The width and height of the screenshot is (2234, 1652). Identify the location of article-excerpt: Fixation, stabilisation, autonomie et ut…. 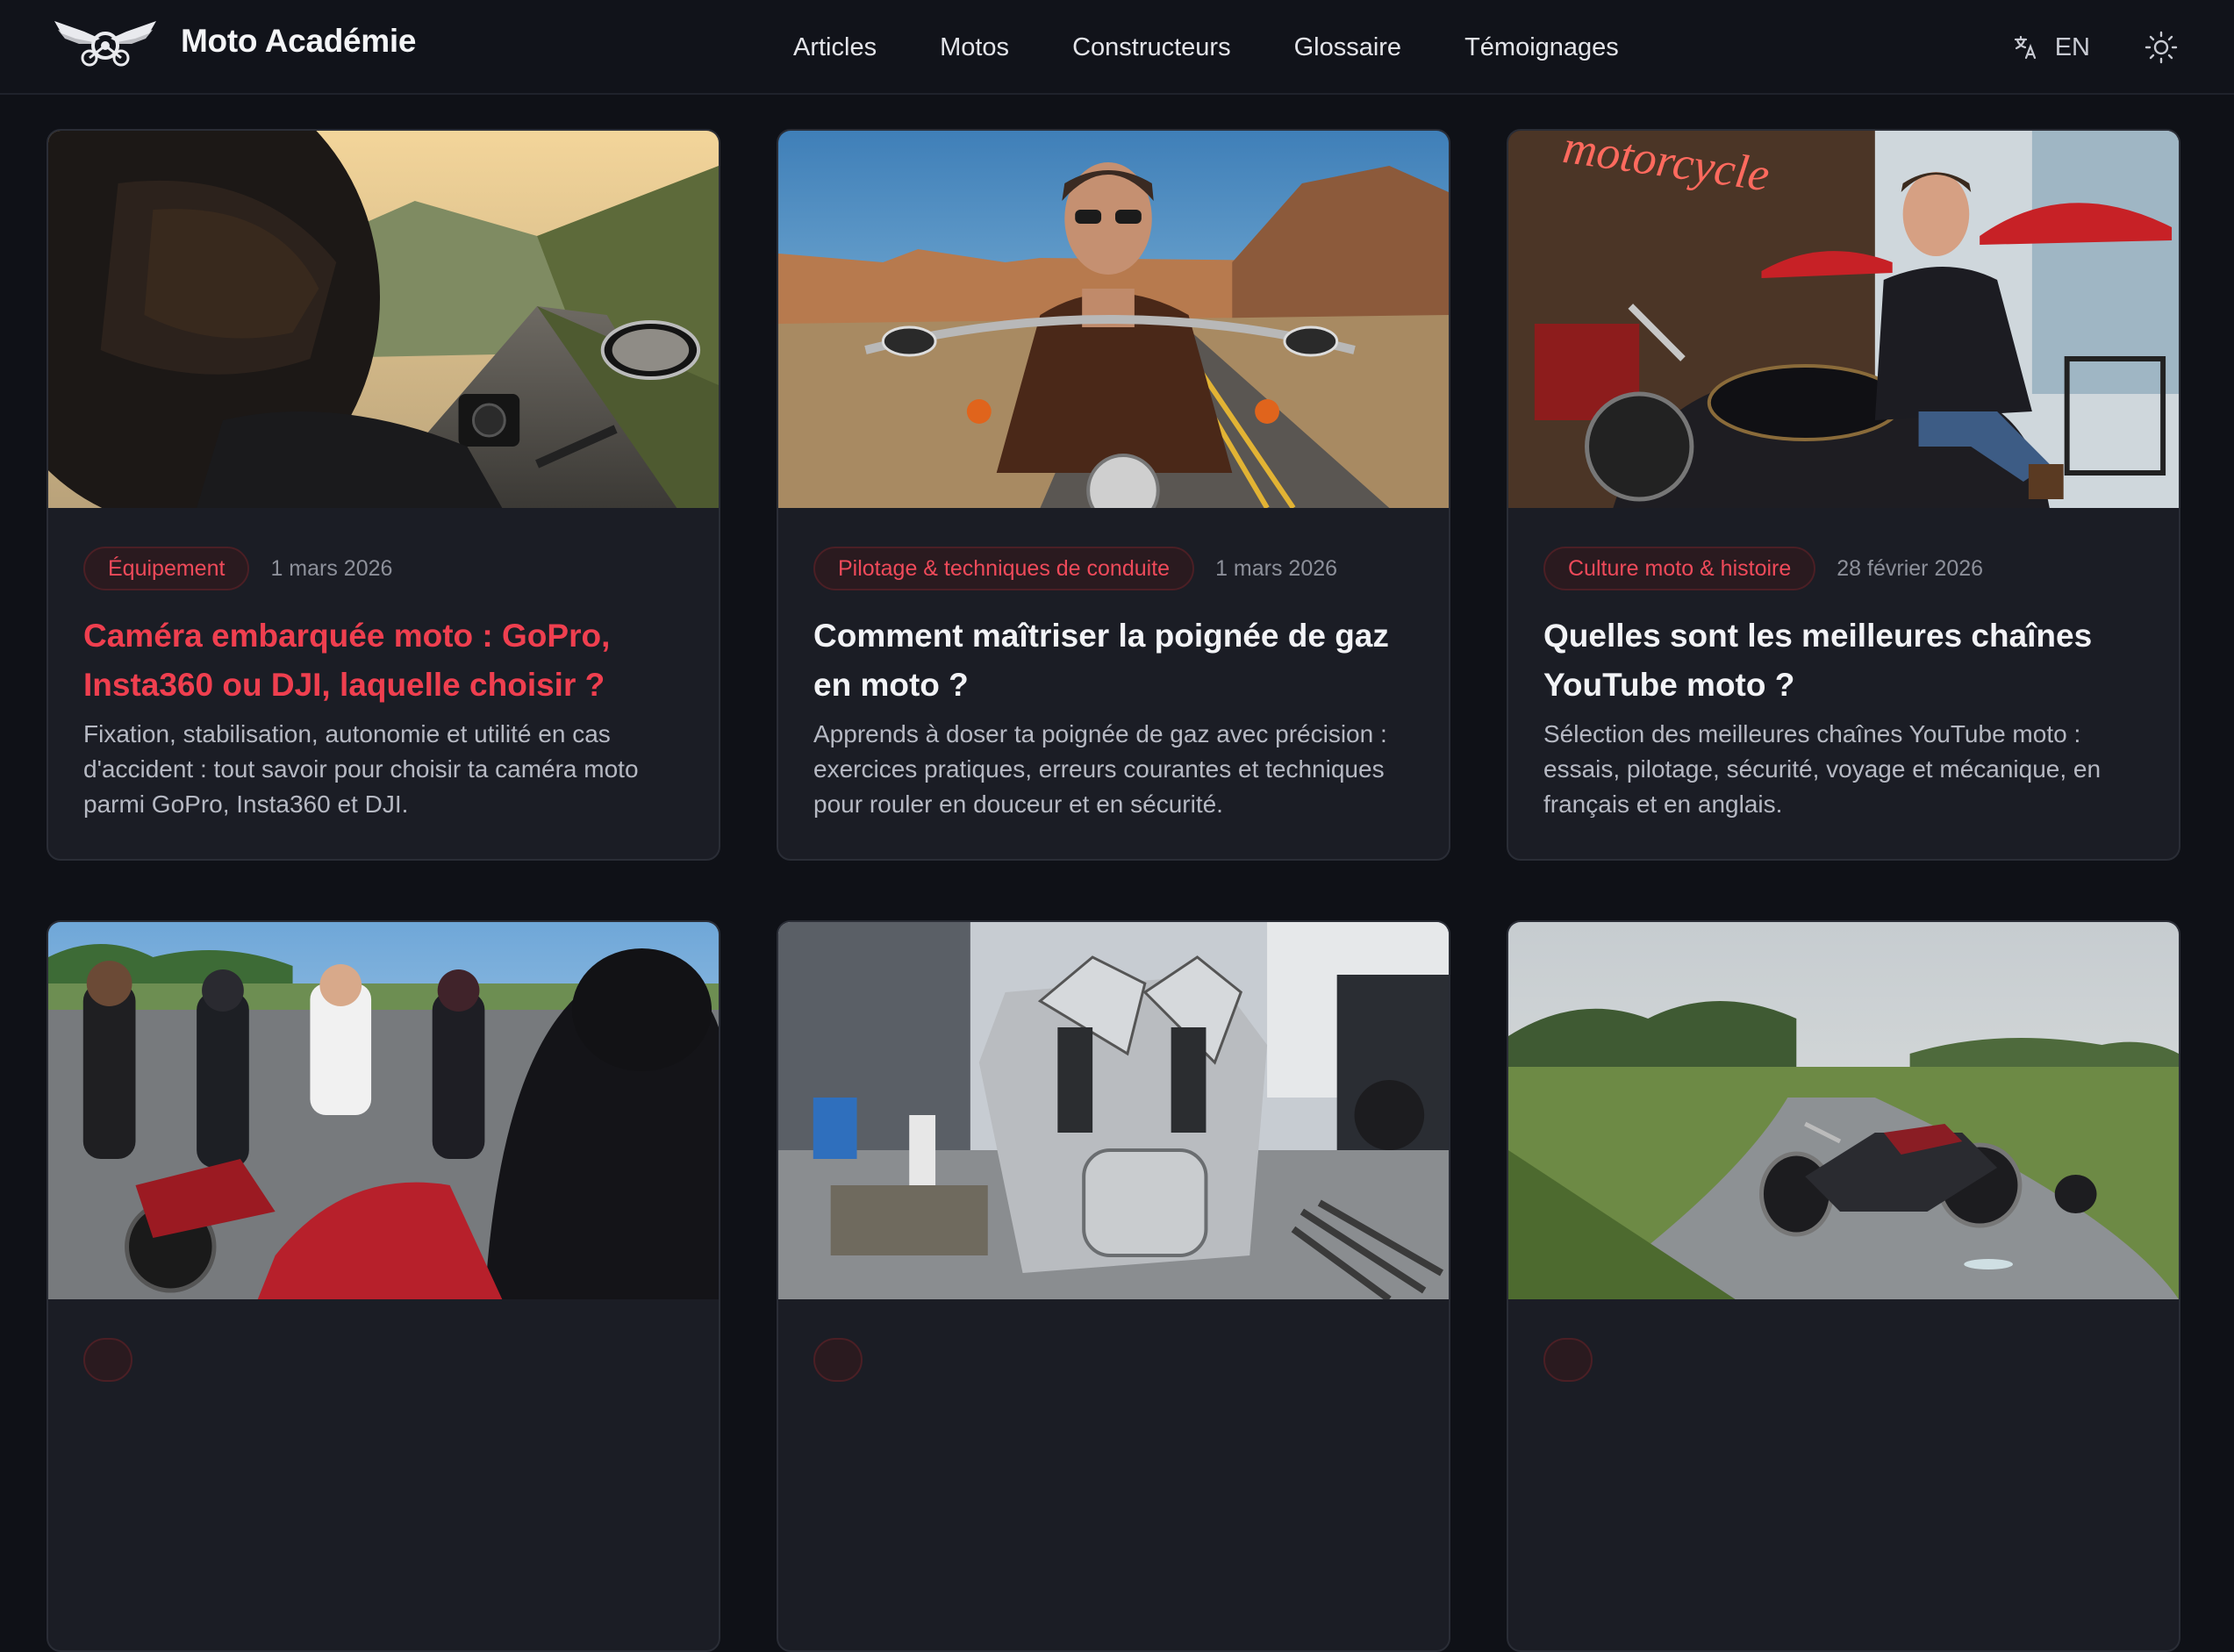
(361, 769).